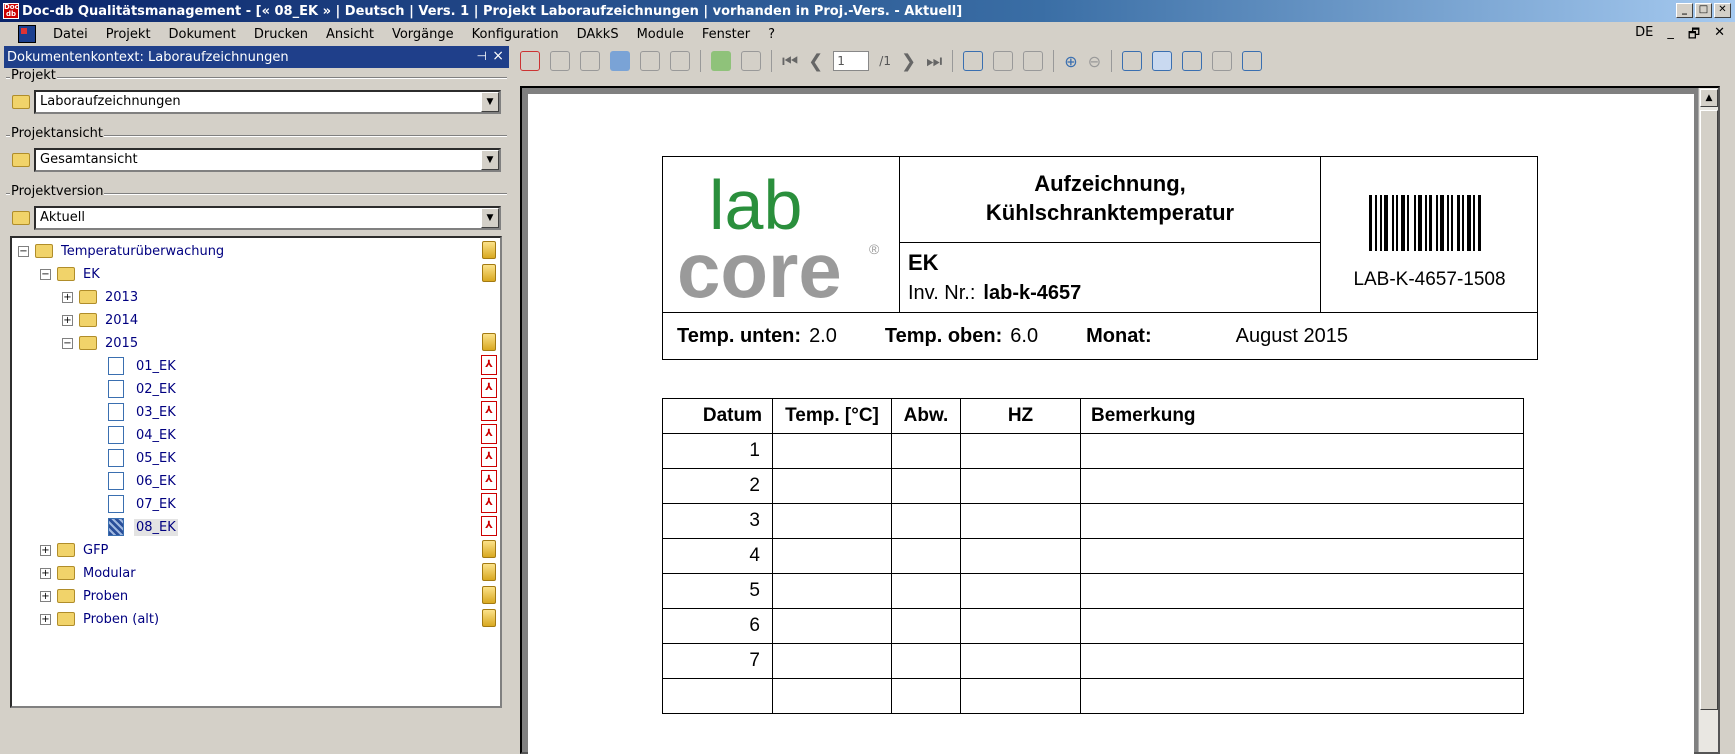 The image size is (1735, 754). I want to click on mdi-restore-icon: 🗗, so click(1694, 36).